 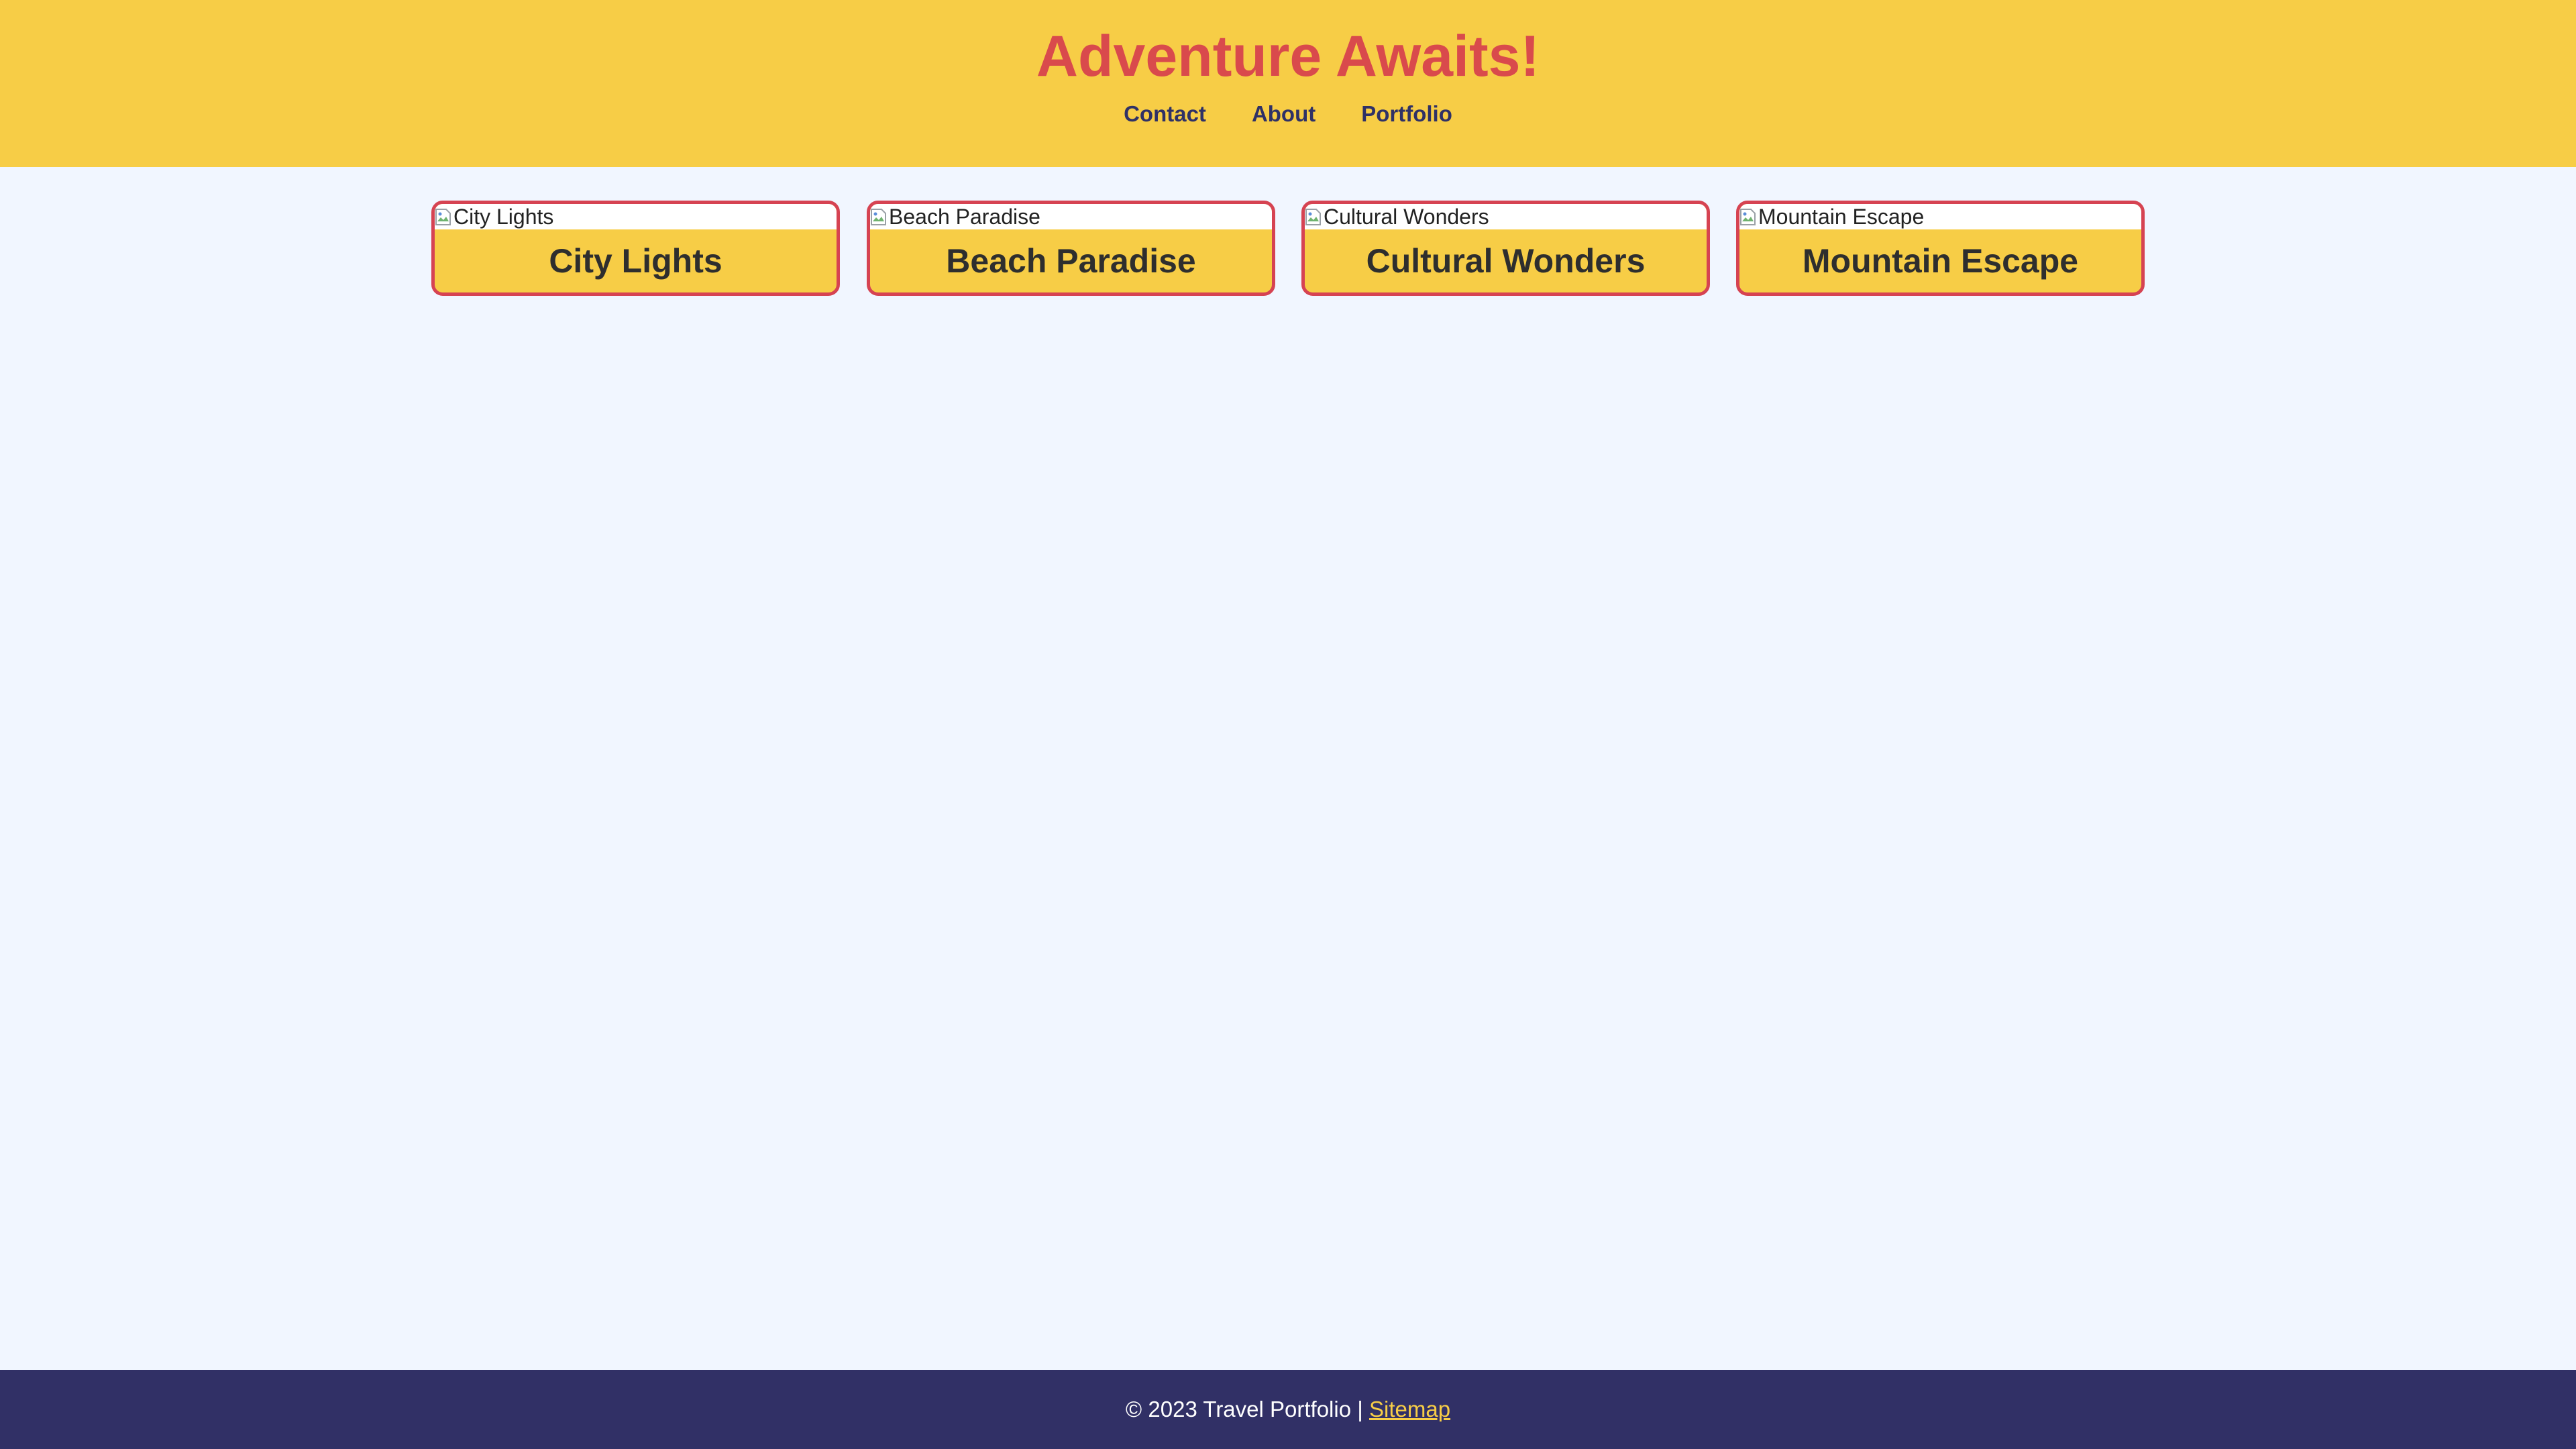 What do you see at coordinates (636, 216) in the screenshot?
I see `card-image: City Lights` at bounding box center [636, 216].